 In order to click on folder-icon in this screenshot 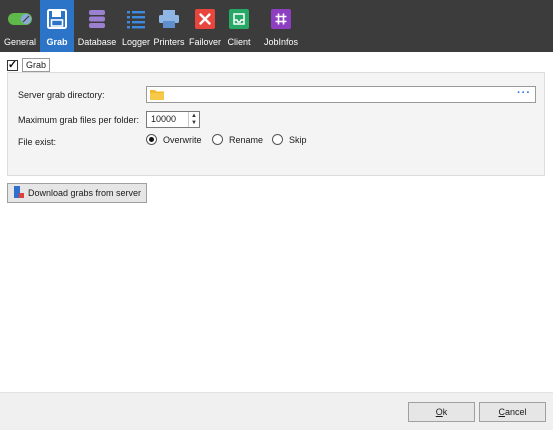, I will do `click(157, 95)`.